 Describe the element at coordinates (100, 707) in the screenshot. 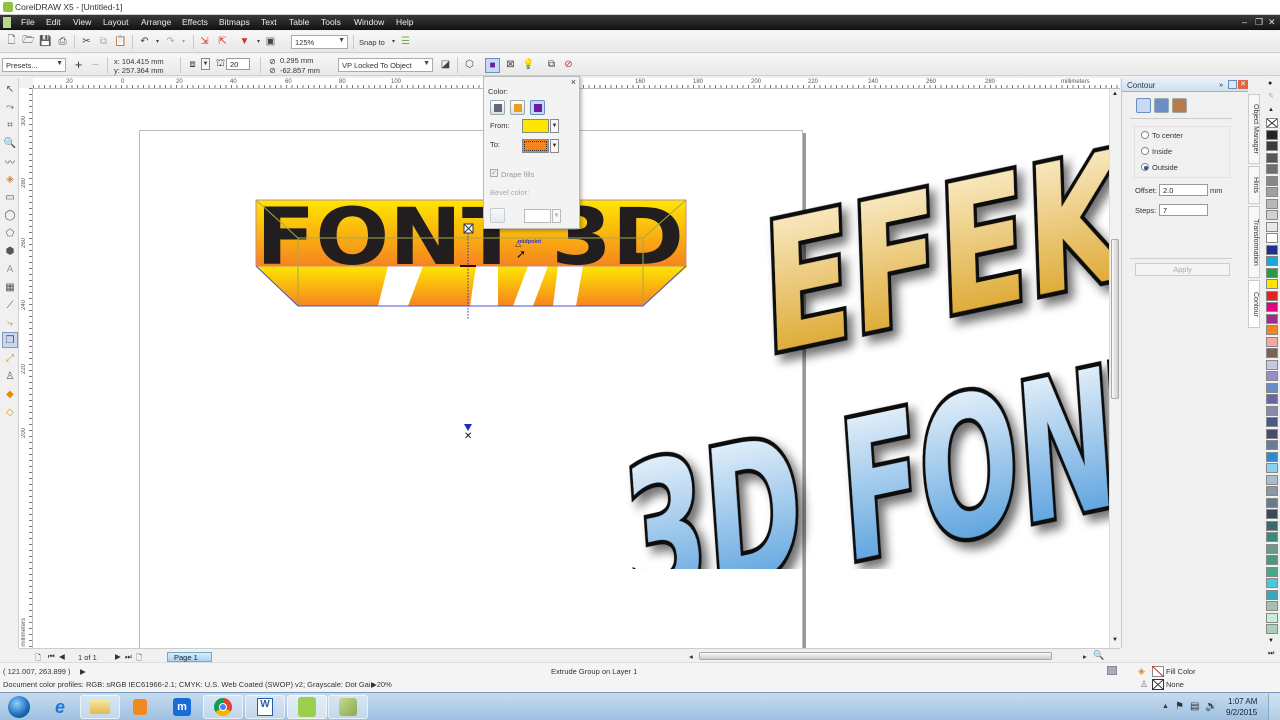

I see `taskbar-explorer` at that location.